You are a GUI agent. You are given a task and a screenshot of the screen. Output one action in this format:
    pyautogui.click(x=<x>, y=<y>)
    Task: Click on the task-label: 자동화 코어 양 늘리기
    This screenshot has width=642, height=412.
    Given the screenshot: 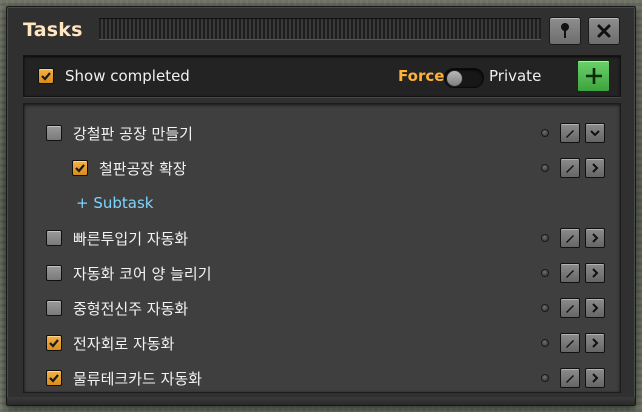 What is the action you would take?
    pyautogui.click(x=142, y=273)
    